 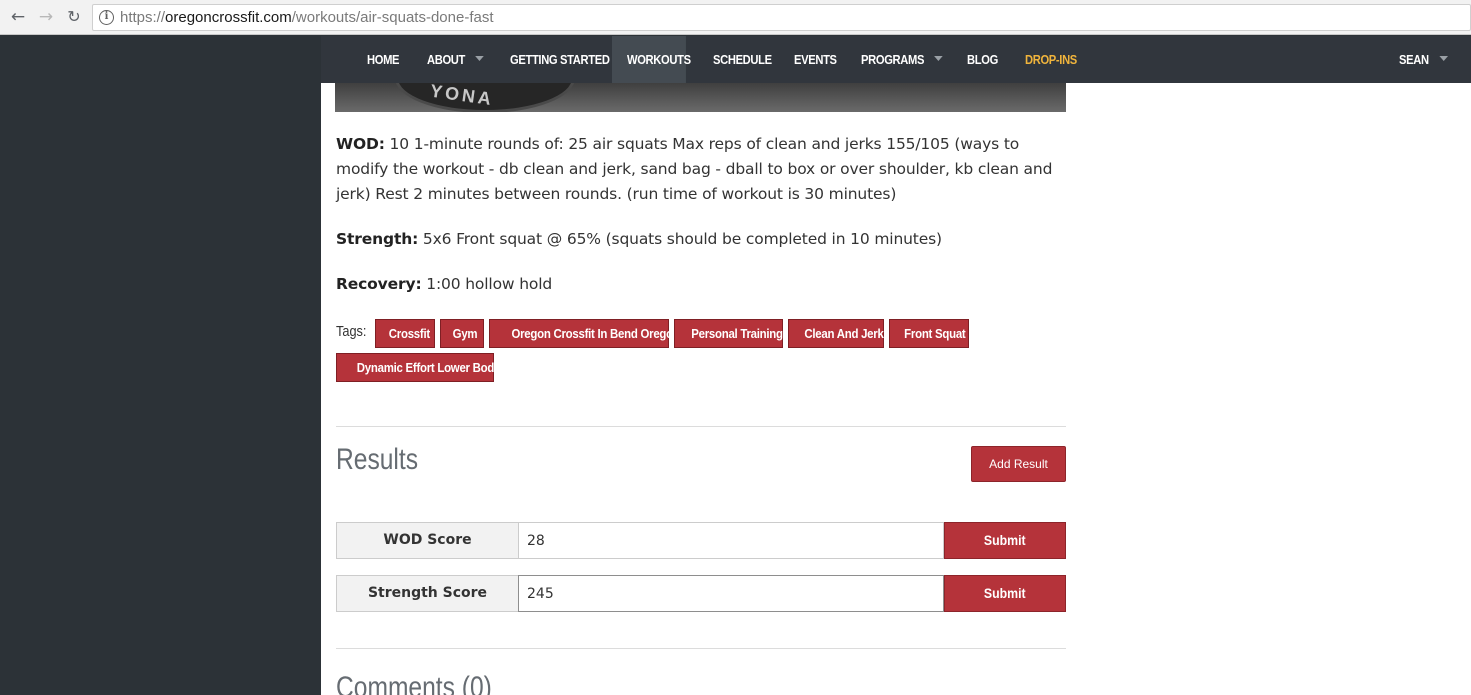 What do you see at coordinates (742, 59) in the screenshot?
I see `nav-schedule: SCHEDULE` at bounding box center [742, 59].